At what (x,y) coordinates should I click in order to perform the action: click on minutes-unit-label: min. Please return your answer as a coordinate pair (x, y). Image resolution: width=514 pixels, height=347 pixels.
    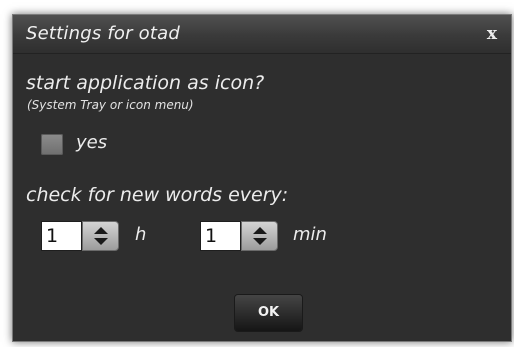
    Looking at the image, I should click on (310, 234).